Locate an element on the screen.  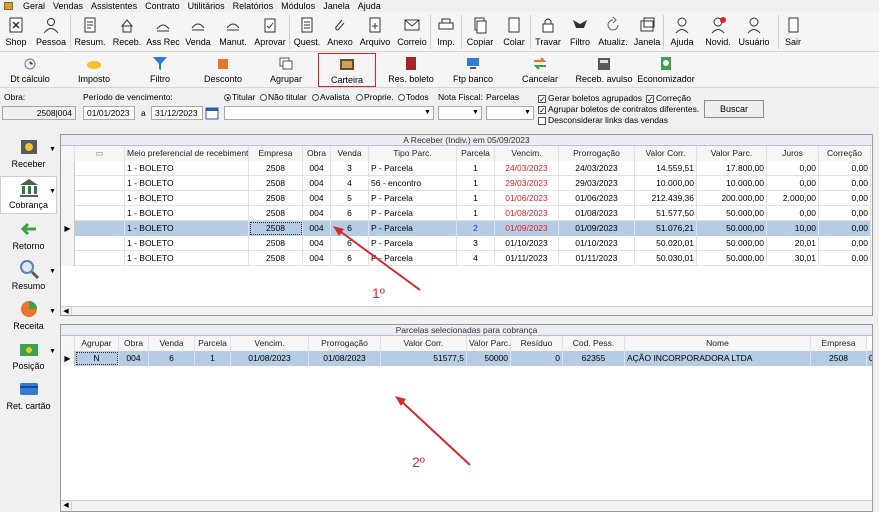
annotation-label-2: 2º is located at coordinates (418, 462).